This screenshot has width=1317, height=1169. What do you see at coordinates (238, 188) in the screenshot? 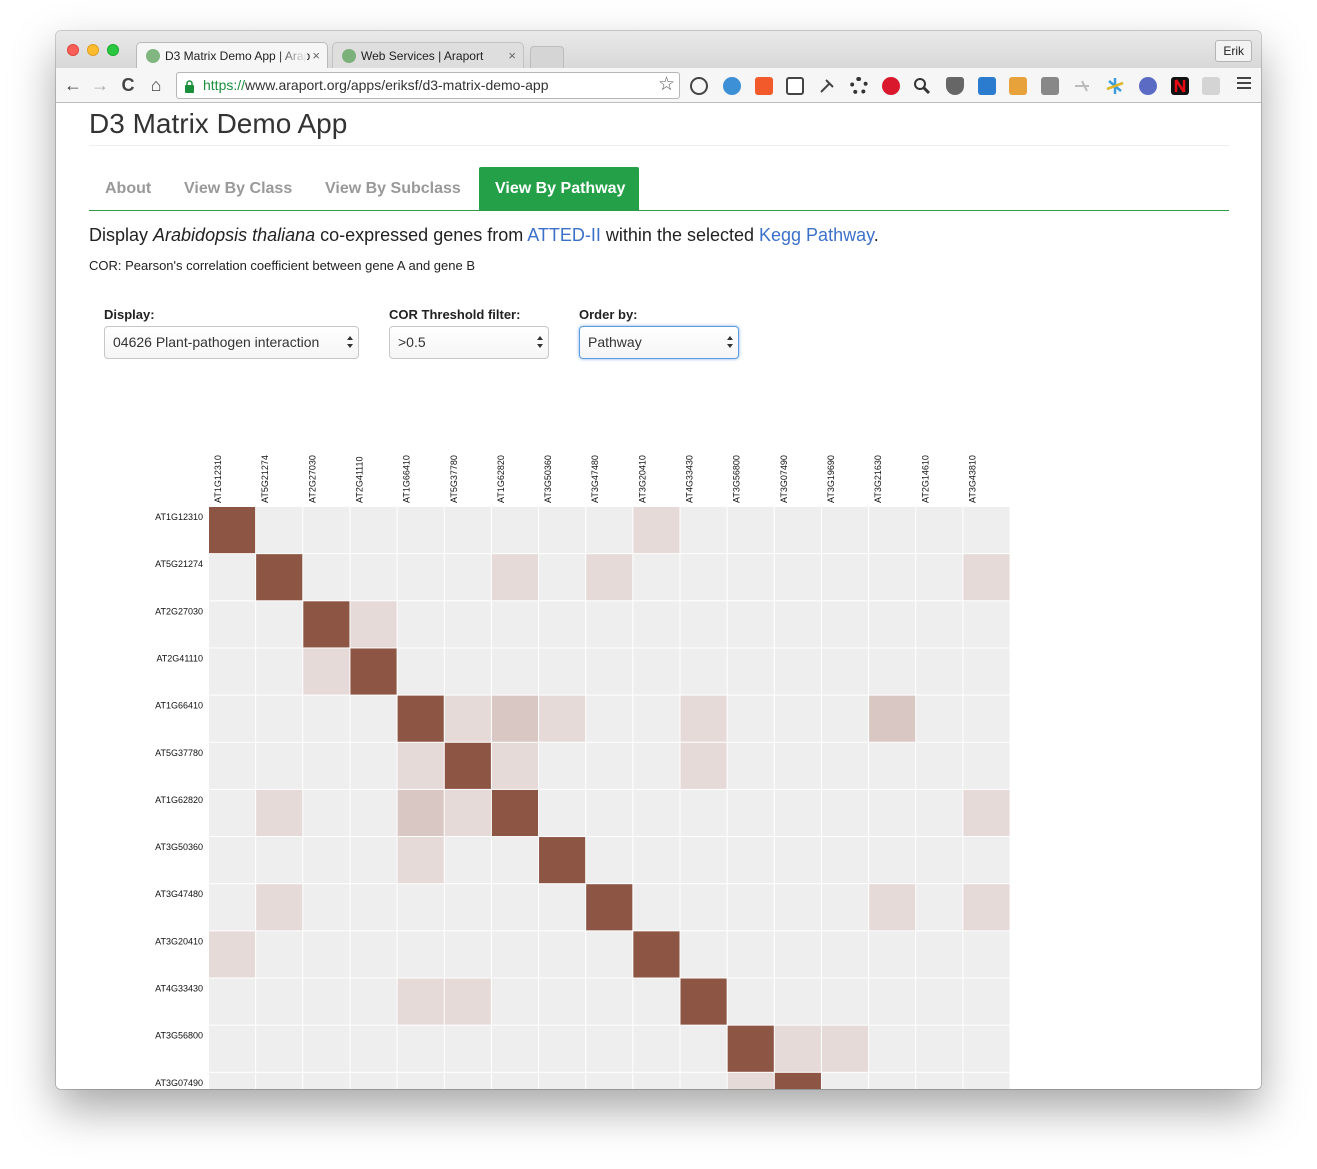
I see `tab-view-by-class: View By Class` at bounding box center [238, 188].